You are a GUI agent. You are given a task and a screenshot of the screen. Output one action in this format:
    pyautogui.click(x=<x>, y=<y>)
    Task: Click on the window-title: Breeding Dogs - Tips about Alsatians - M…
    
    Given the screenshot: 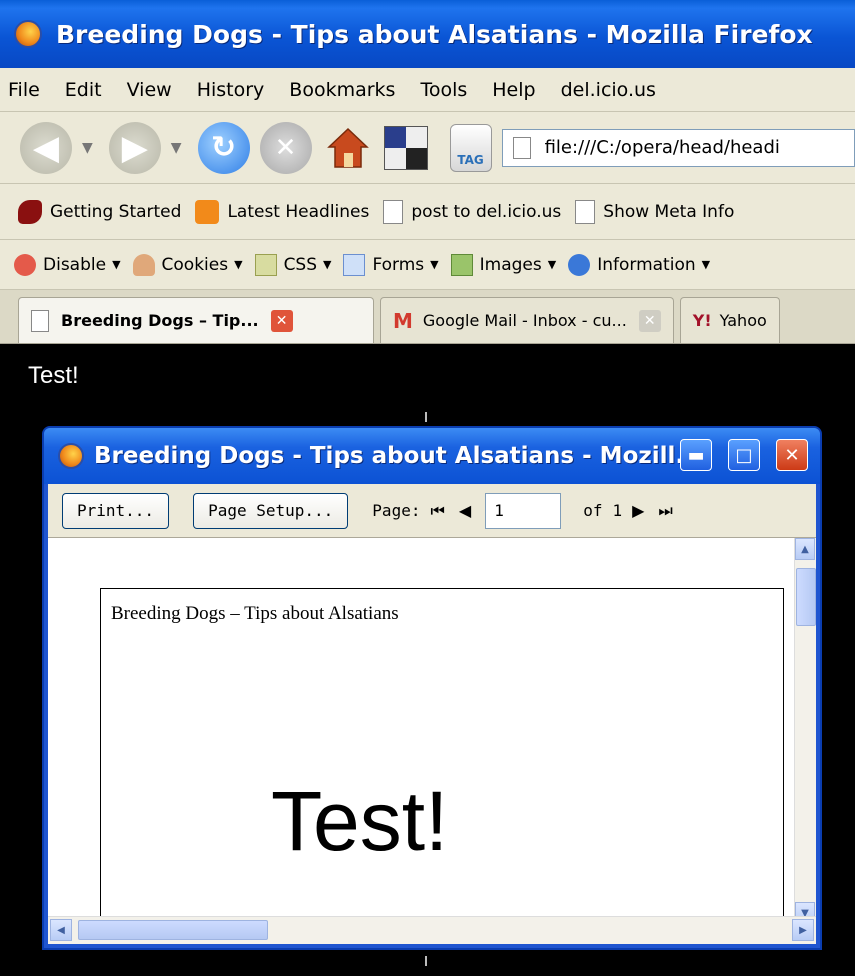 What is the action you would take?
    pyautogui.click(x=434, y=34)
    